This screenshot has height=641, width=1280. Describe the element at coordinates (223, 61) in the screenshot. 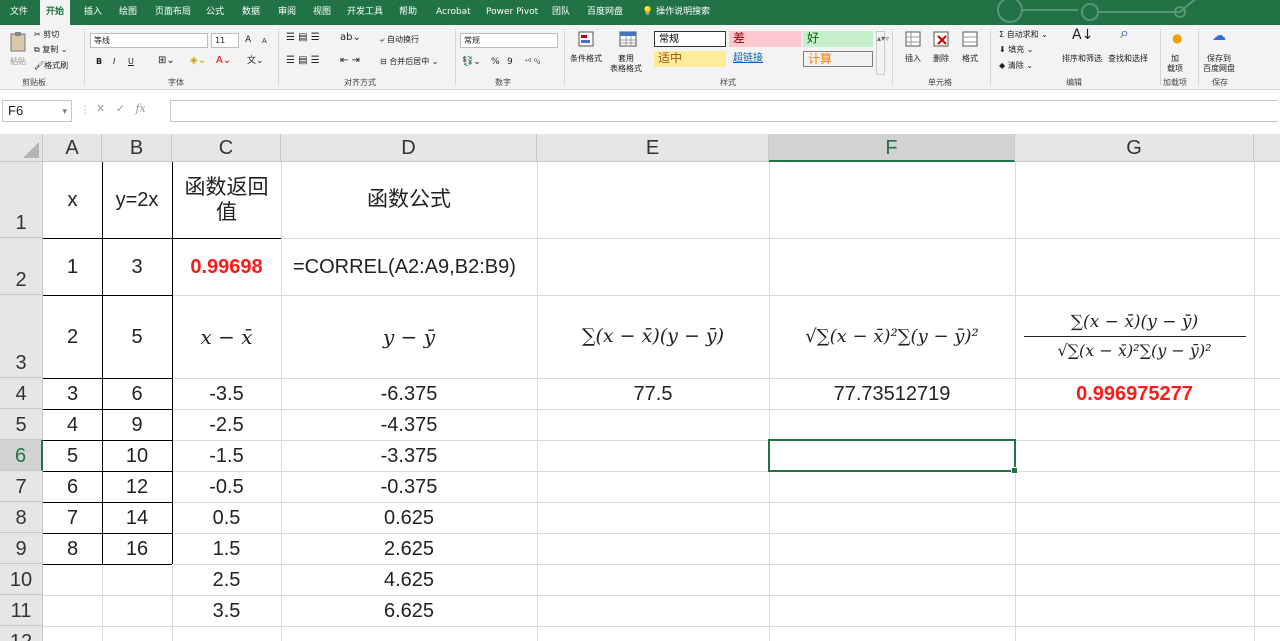

I see `font-color-icon: A⌄` at that location.